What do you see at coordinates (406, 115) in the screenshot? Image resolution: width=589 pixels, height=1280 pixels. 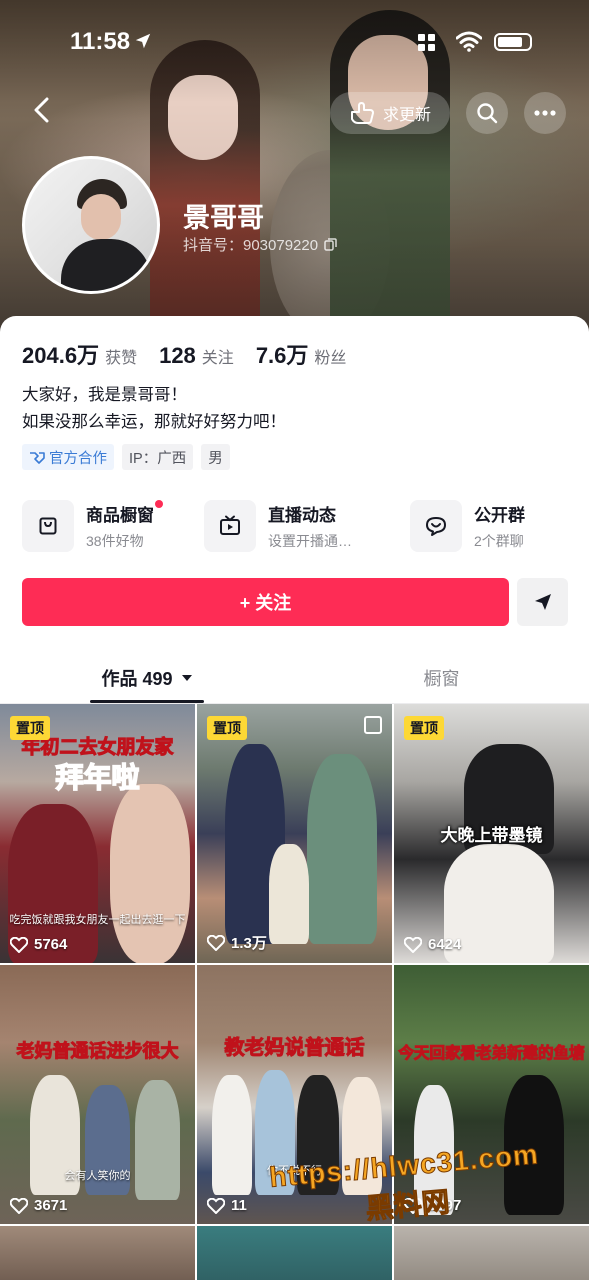 I see `request-update-label: 求更新` at bounding box center [406, 115].